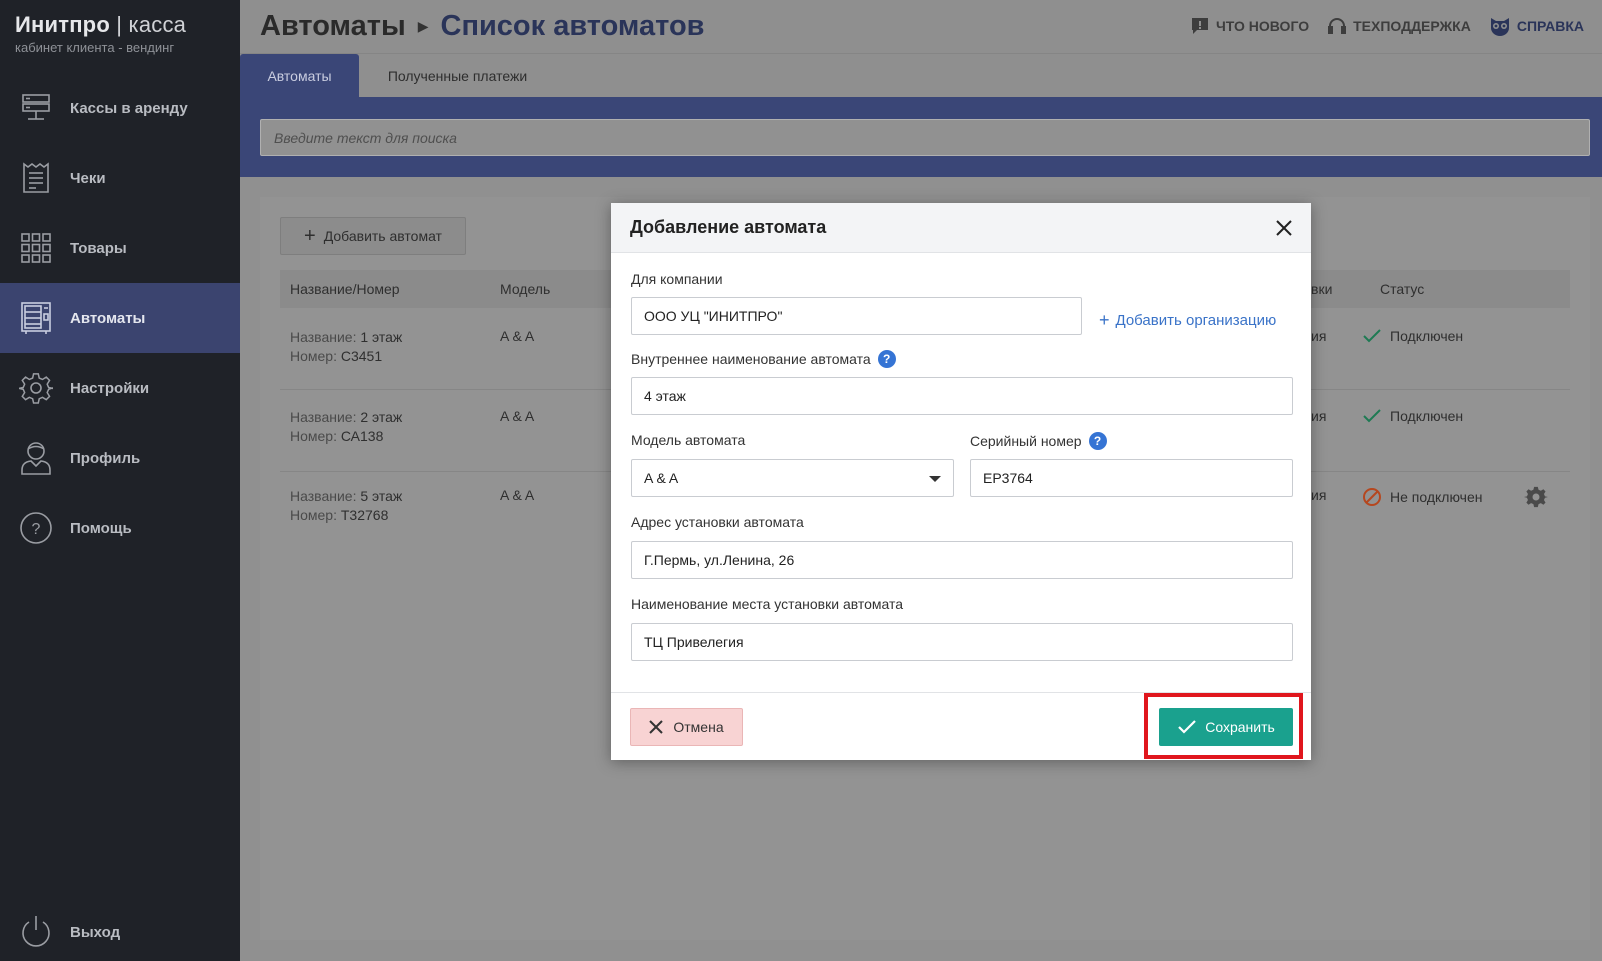 The image size is (1602, 961). Describe the element at coordinates (315, 356) in the screenshot. I see `number-key: Номер:` at that location.